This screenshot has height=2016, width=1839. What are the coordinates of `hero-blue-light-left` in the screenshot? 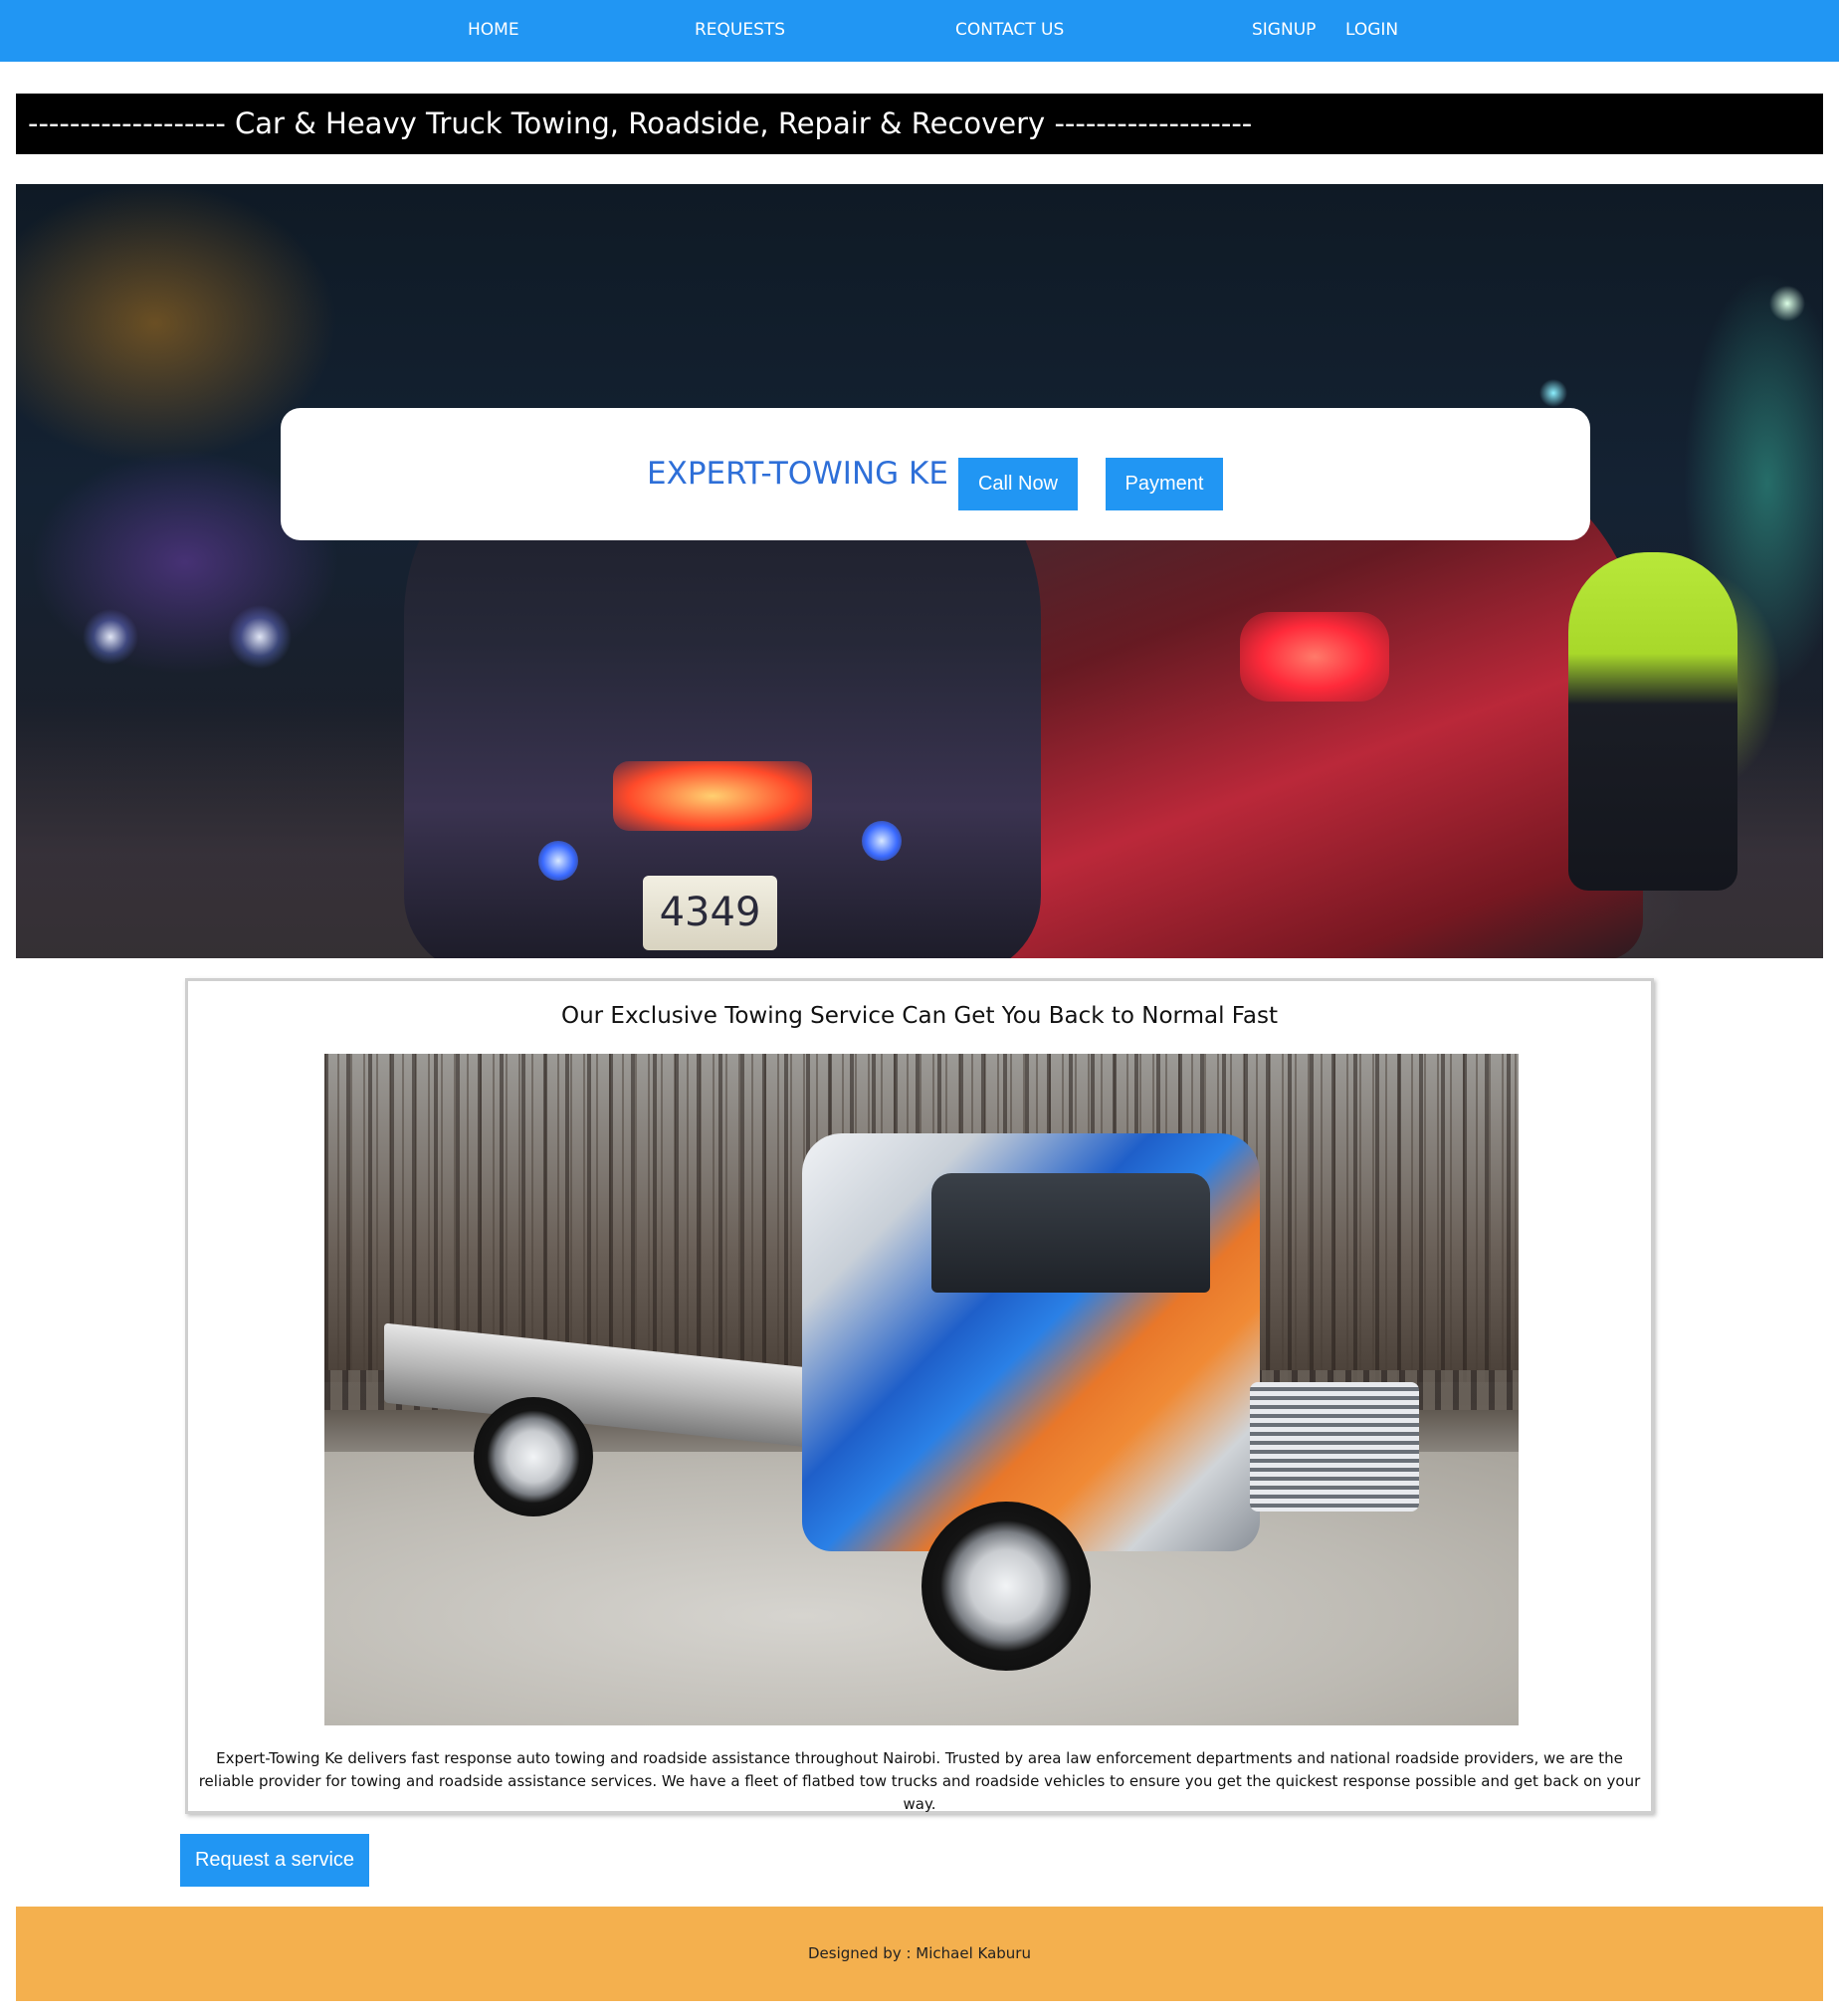 It's located at (558, 861).